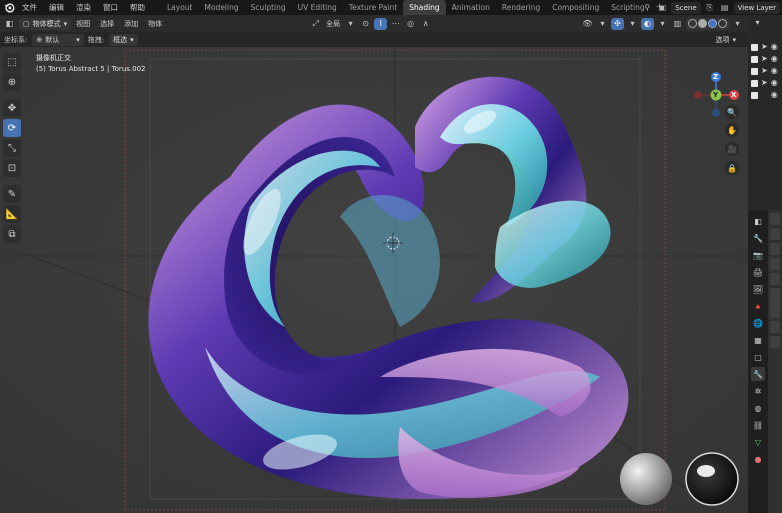 The height and width of the screenshot is (513, 782). I want to click on collection-properties-icon: ▦, so click(758, 340).